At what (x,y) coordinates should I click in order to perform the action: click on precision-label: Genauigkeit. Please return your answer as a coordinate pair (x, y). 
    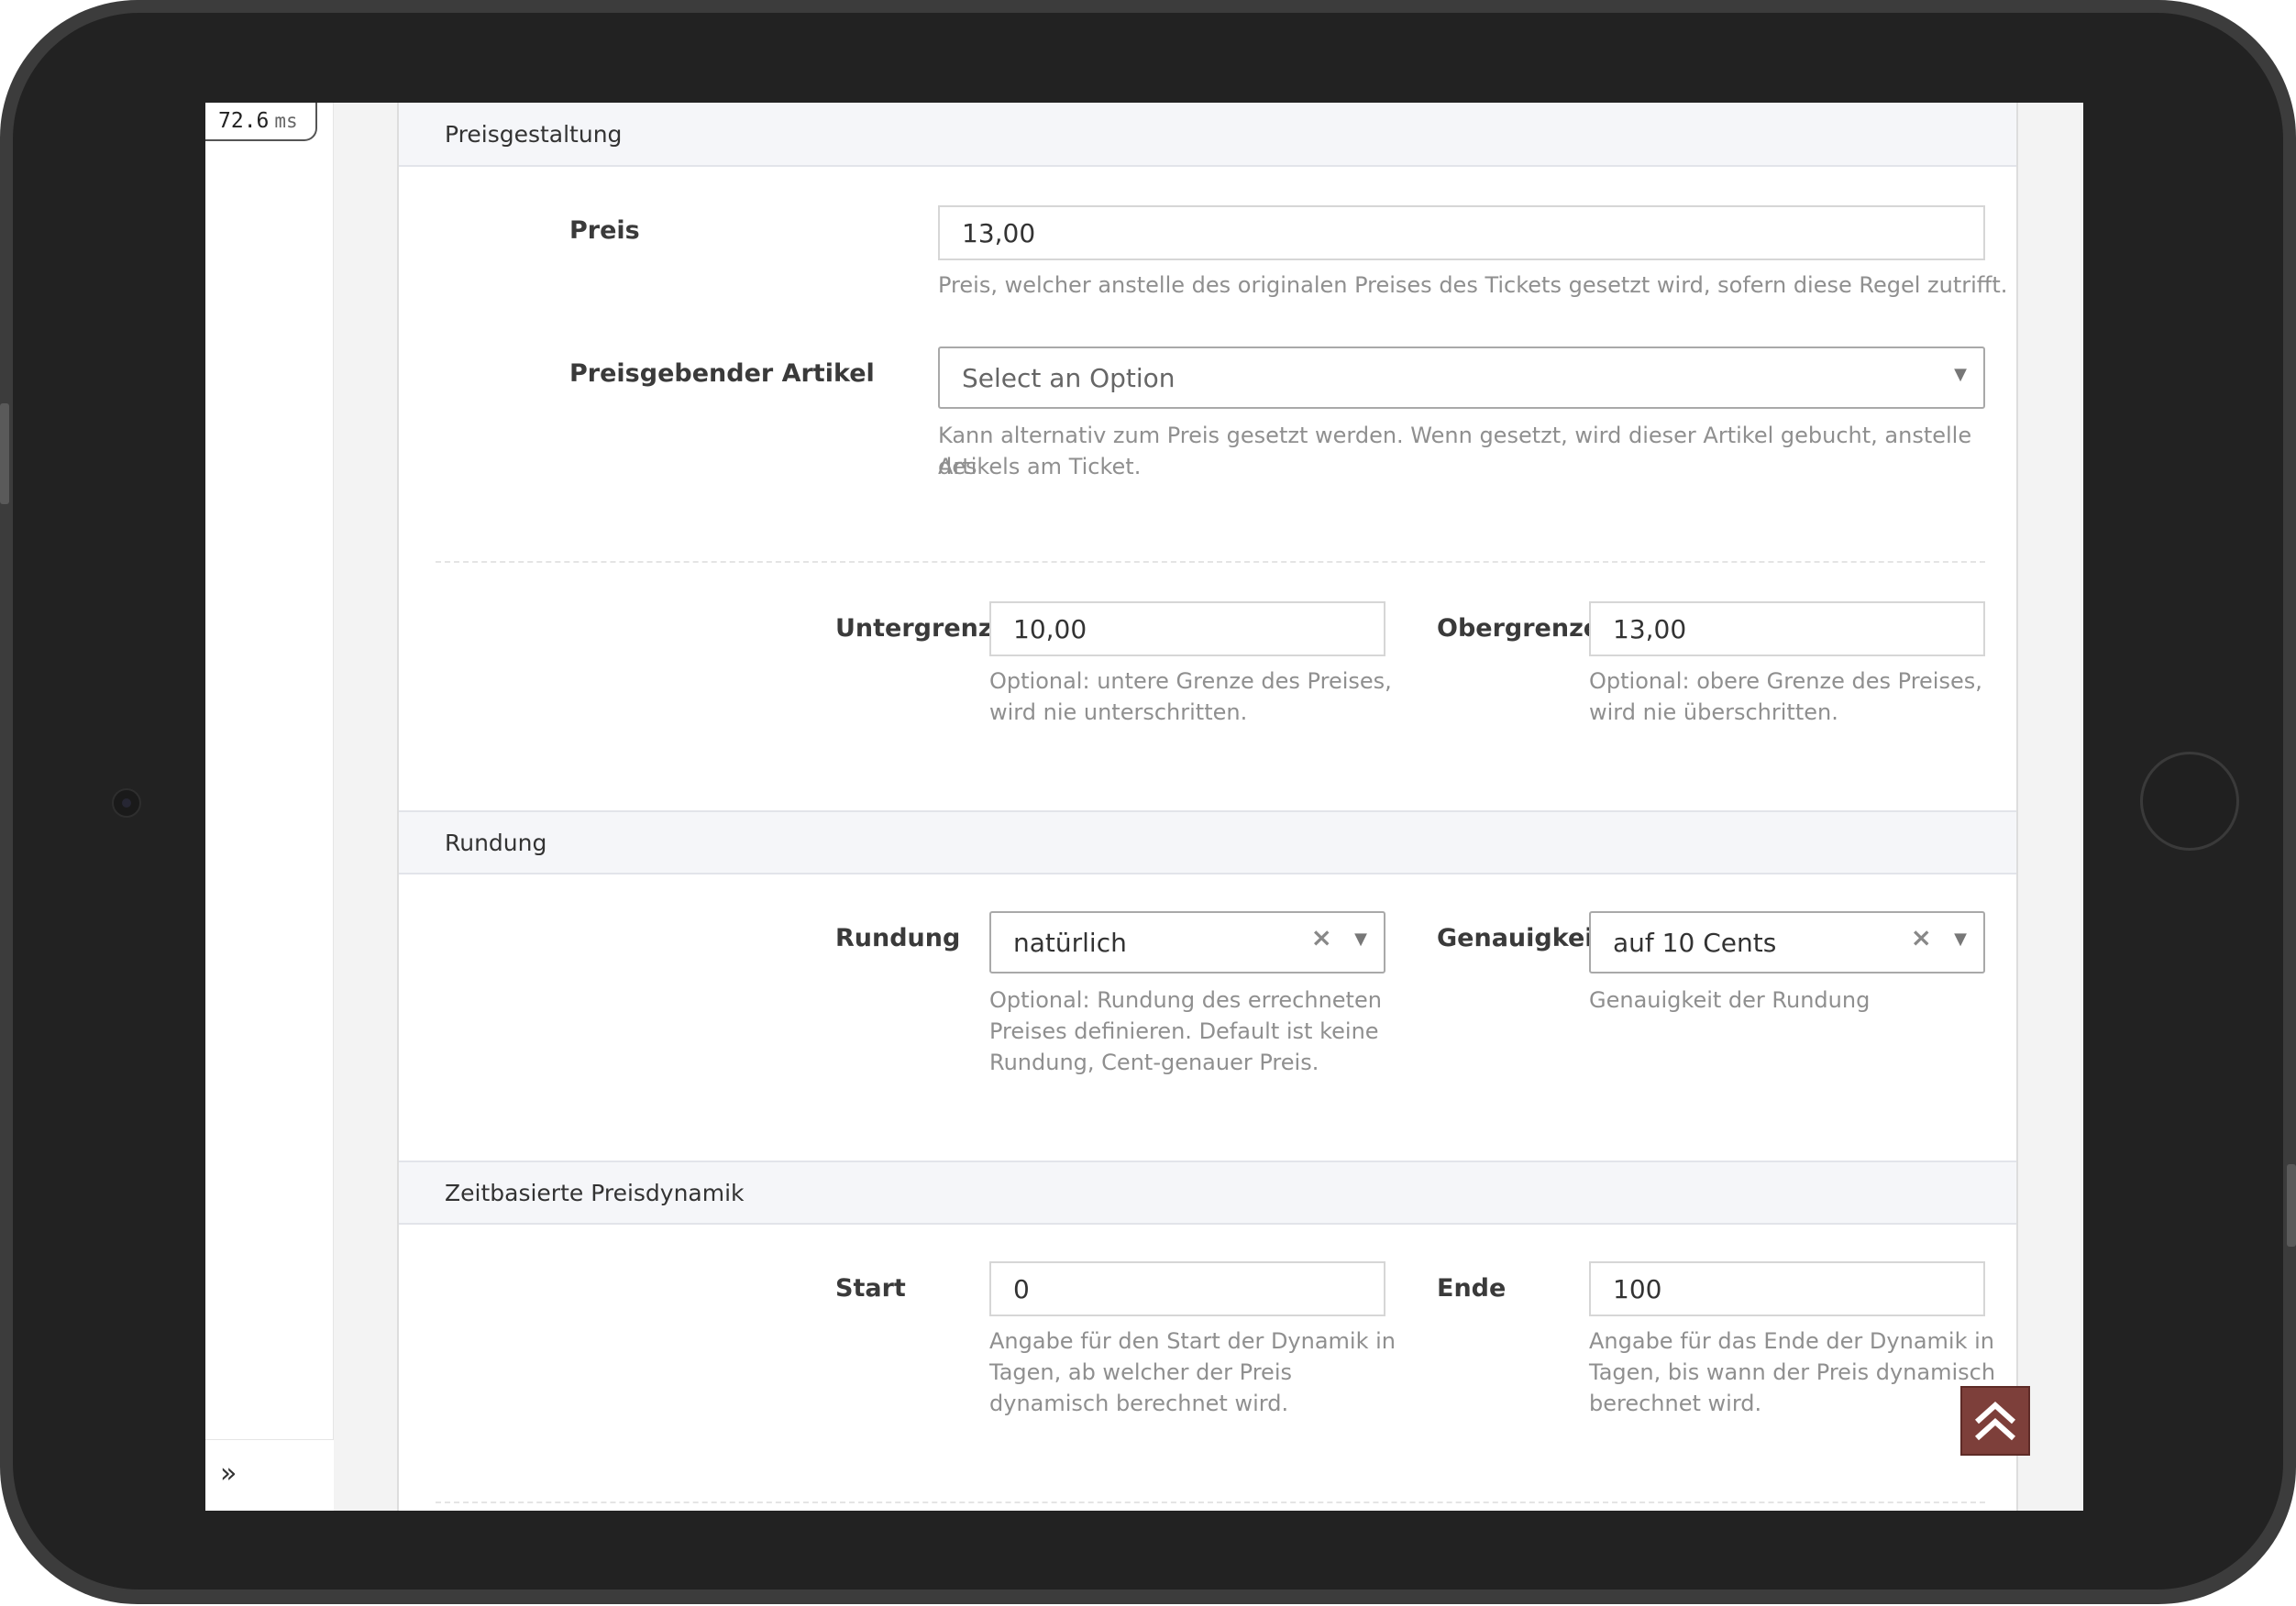
    Looking at the image, I should click on (1521, 938).